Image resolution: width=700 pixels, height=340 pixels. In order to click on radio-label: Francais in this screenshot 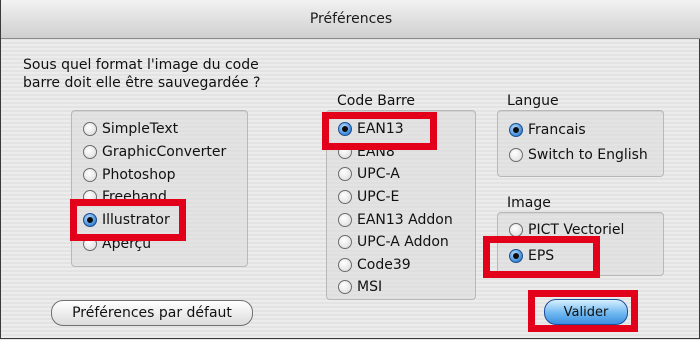, I will do `click(557, 130)`.